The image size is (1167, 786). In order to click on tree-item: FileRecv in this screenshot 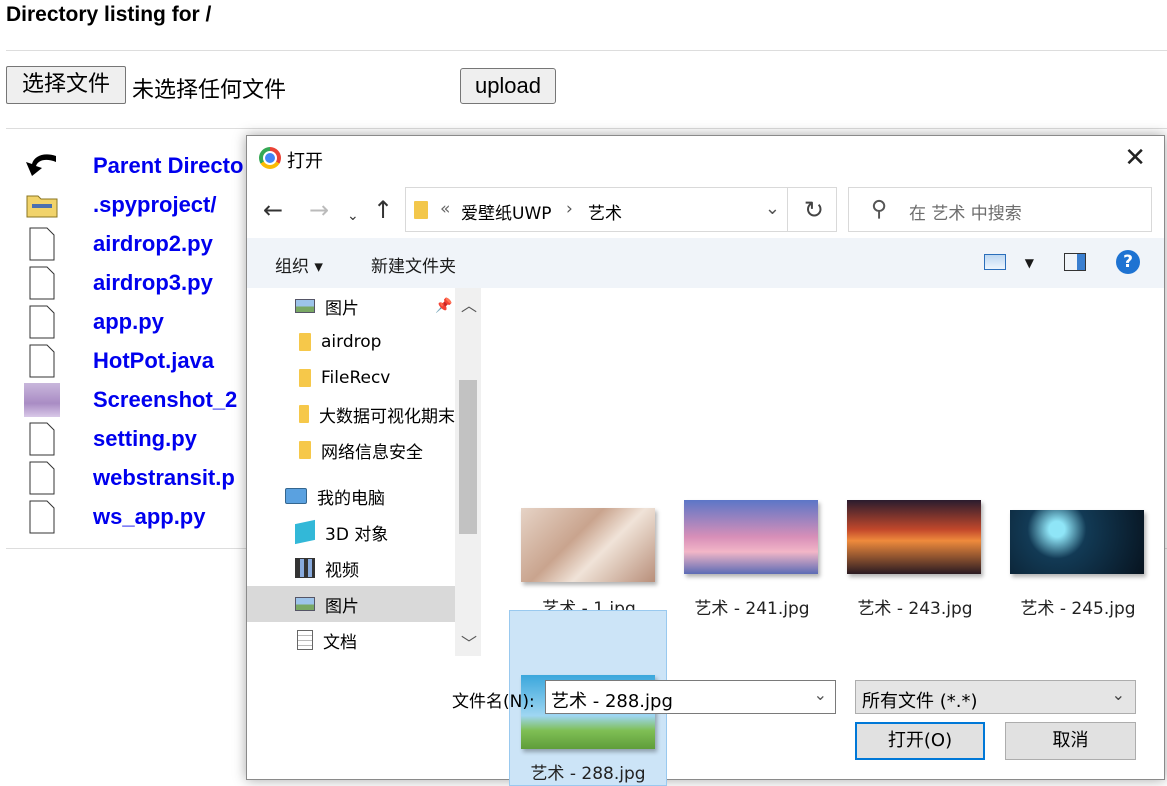, I will do `click(351, 378)`.